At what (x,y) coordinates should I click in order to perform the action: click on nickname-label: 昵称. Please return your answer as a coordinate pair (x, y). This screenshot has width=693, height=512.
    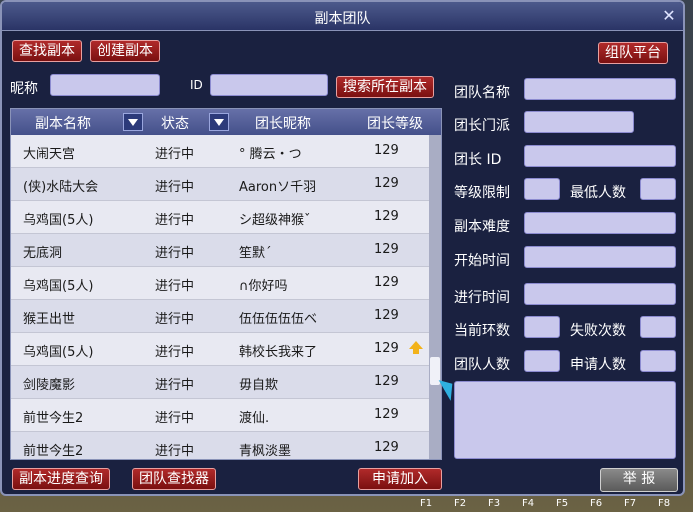
    Looking at the image, I should click on (24, 89).